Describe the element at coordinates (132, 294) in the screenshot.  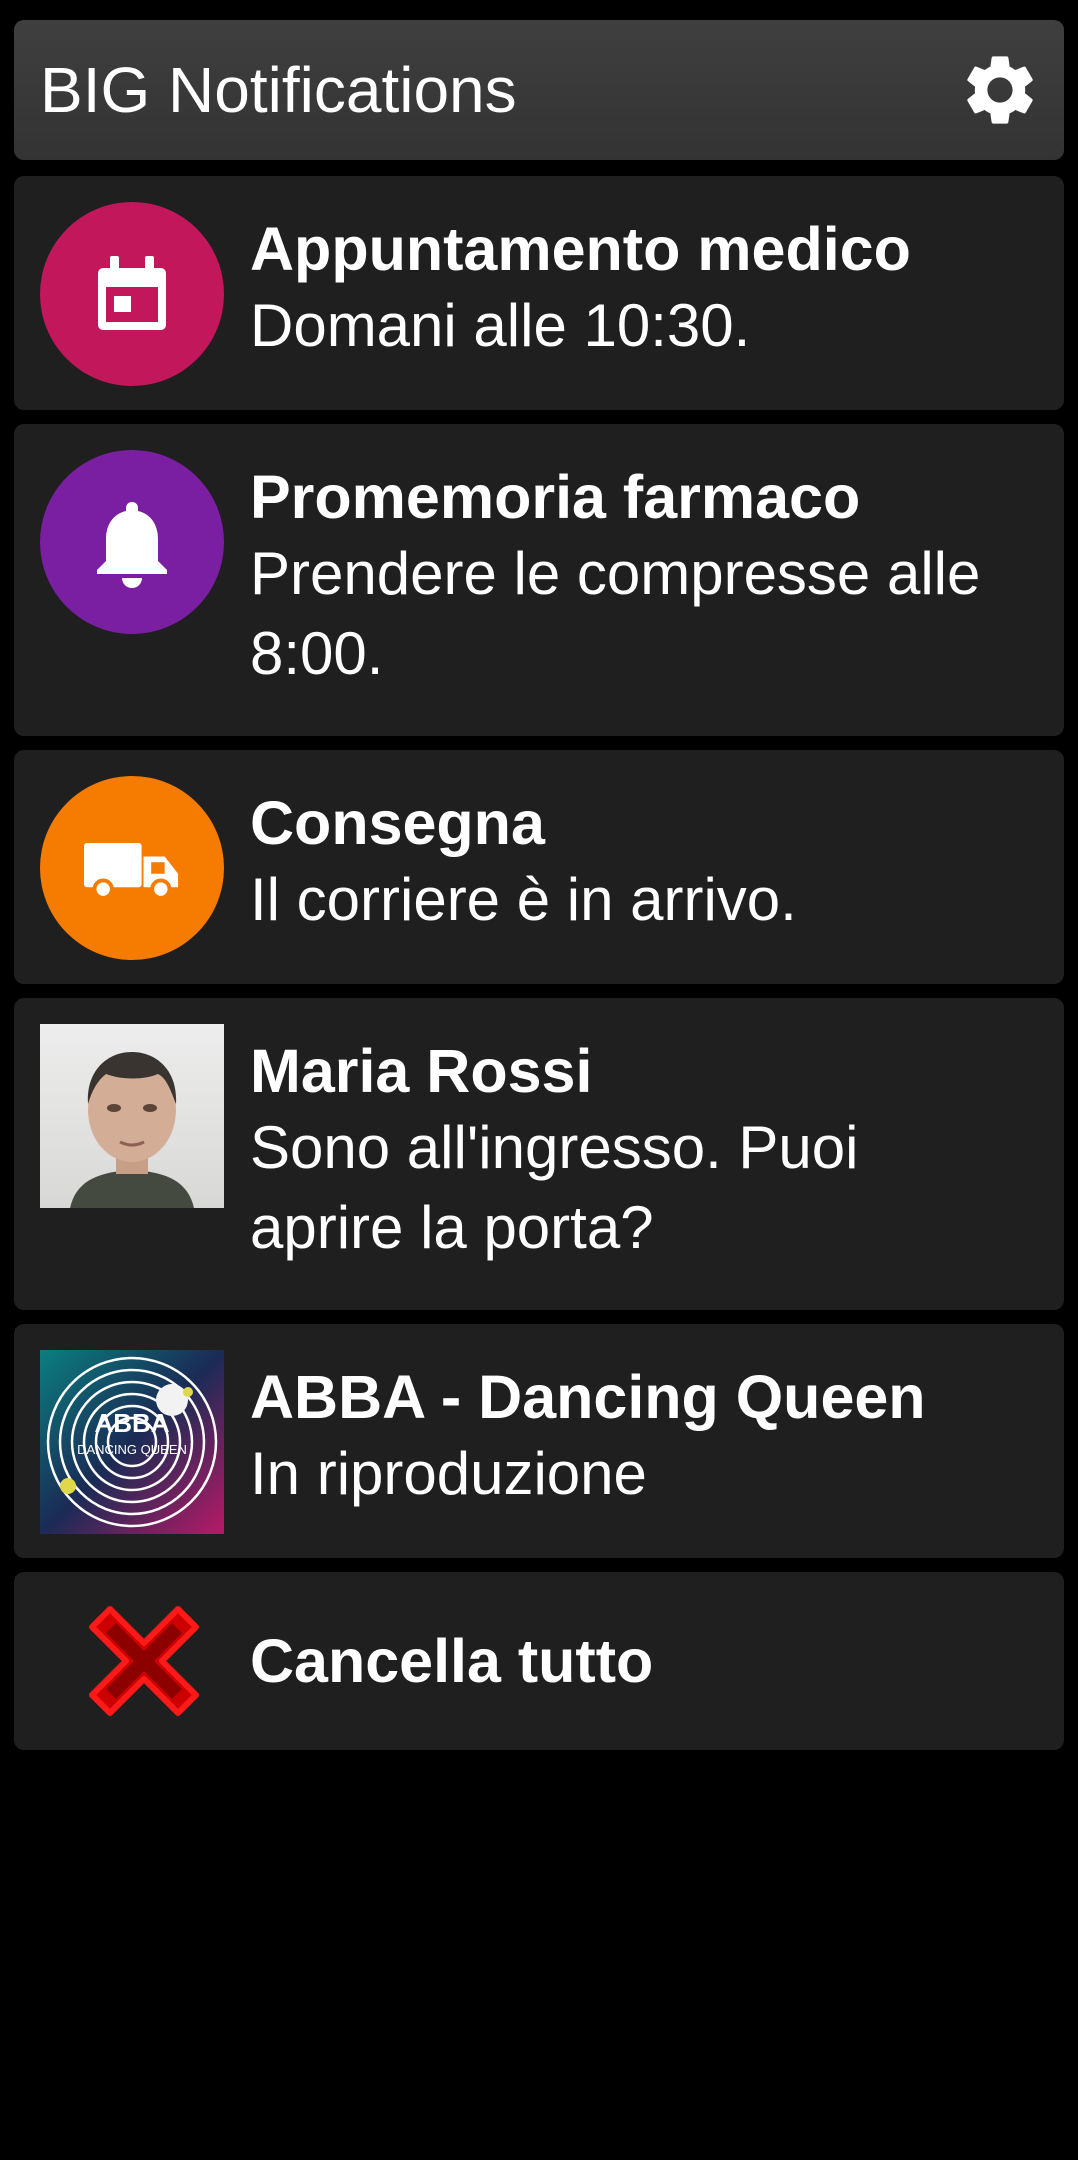
I see `calendar-icon` at that location.